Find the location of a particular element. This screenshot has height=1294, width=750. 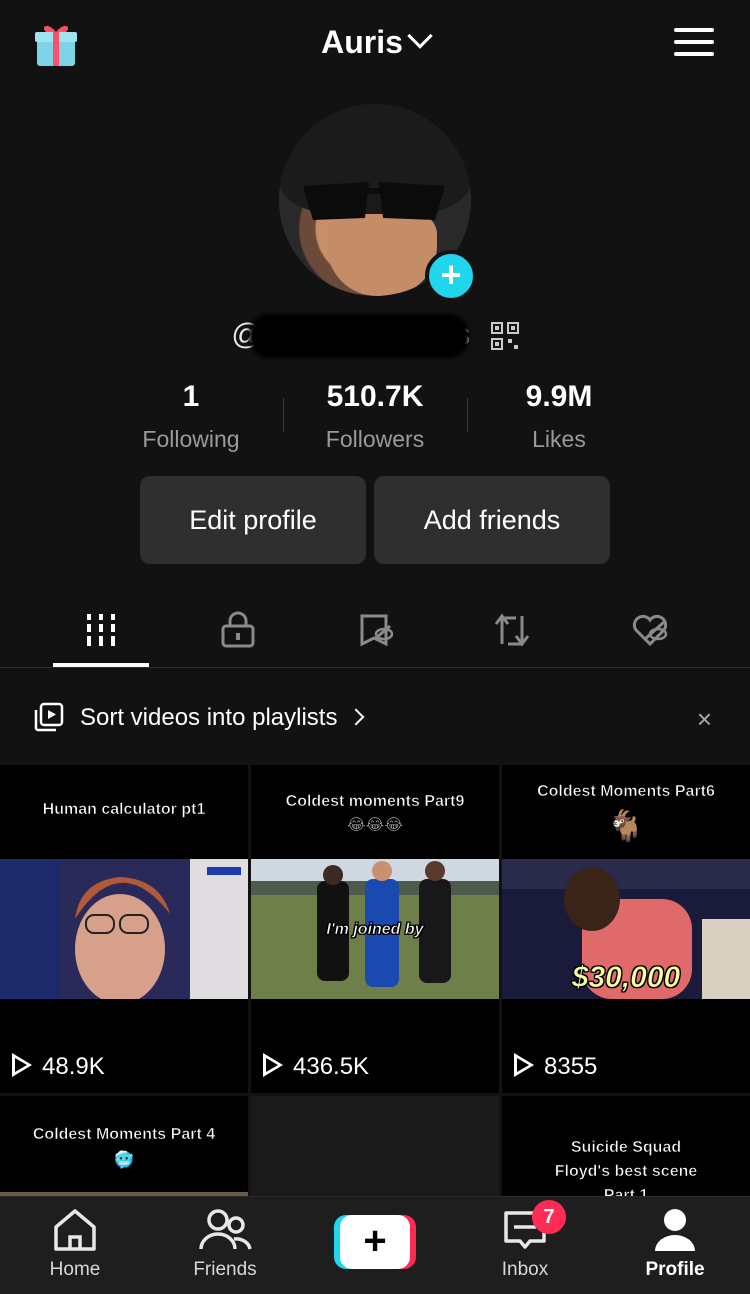

videos-grid-icon is located at coordinates (101, 630).